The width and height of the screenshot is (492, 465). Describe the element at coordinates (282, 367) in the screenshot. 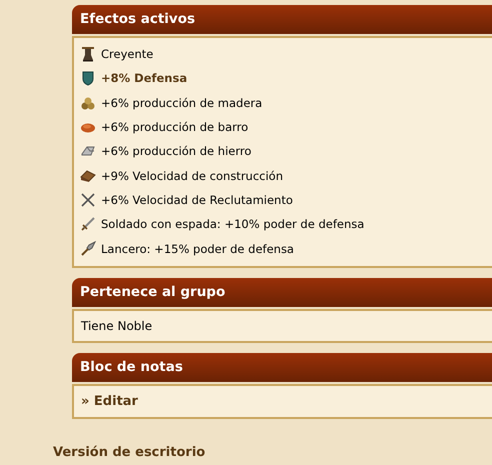

I see `panel-header: Bloc de notas` at that location.